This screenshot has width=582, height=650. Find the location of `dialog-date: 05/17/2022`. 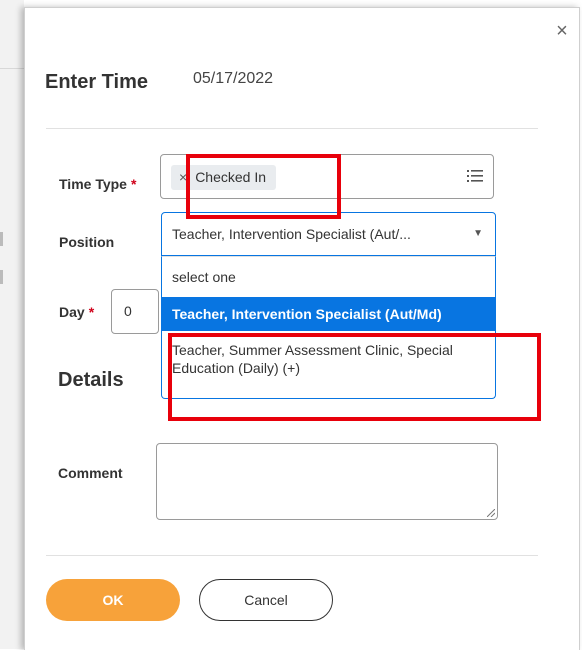

dialog-date: 05/17/2022 is located at coordinates (233, 78).